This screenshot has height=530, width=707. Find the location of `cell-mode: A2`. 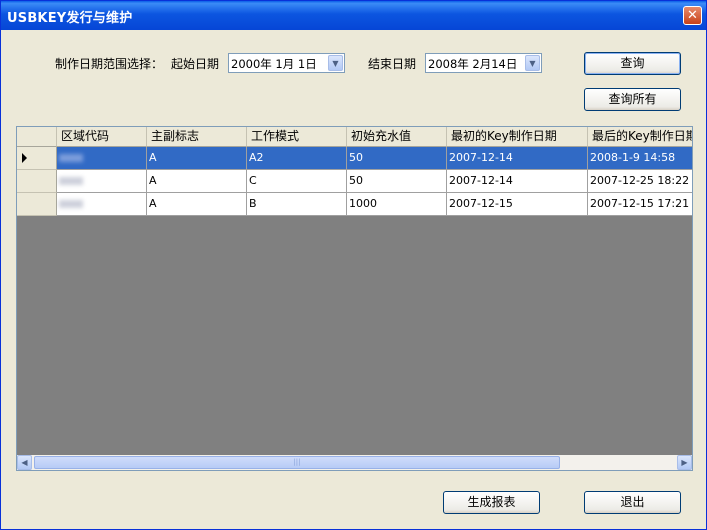

cell-mode: A2 is located at coordinates (297, 158).